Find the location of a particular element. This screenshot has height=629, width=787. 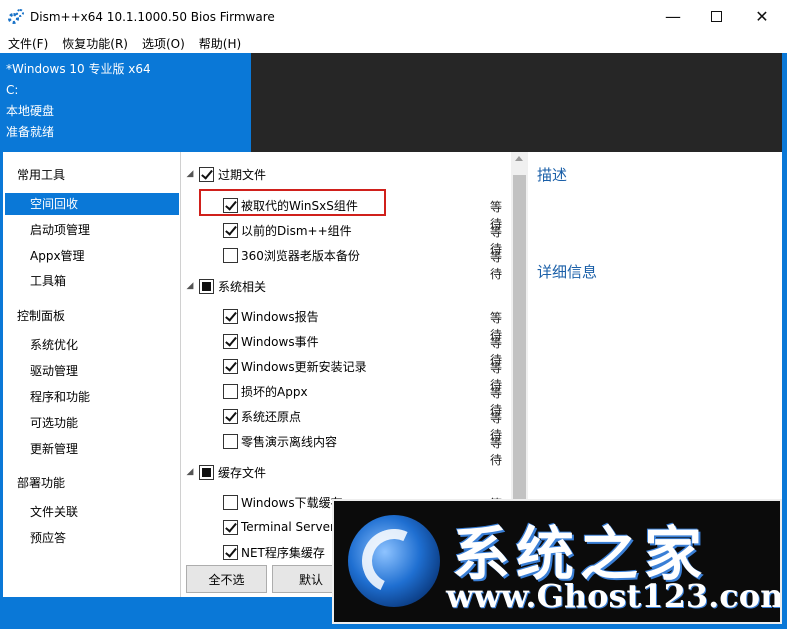

list-item: Windows报告 is located at coordinates (271, 316).